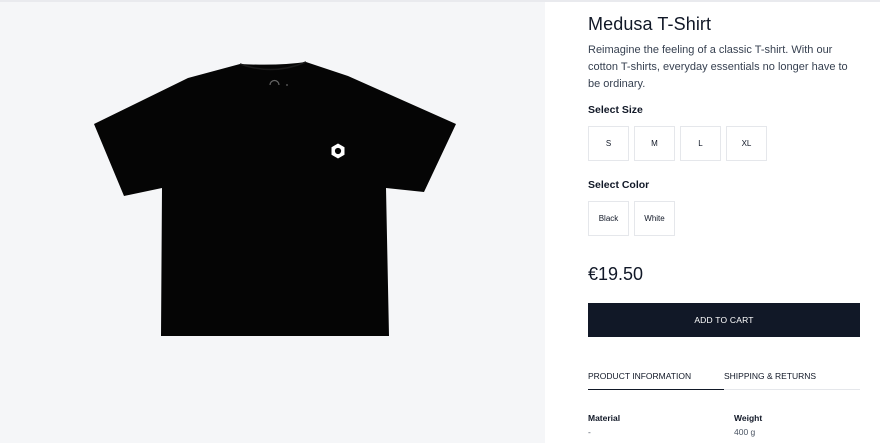 This screenshot has width=880, height=443. Describe the element at coordinates (604, 425) in the screenshot. I see `spec-material: Material -` at that location.